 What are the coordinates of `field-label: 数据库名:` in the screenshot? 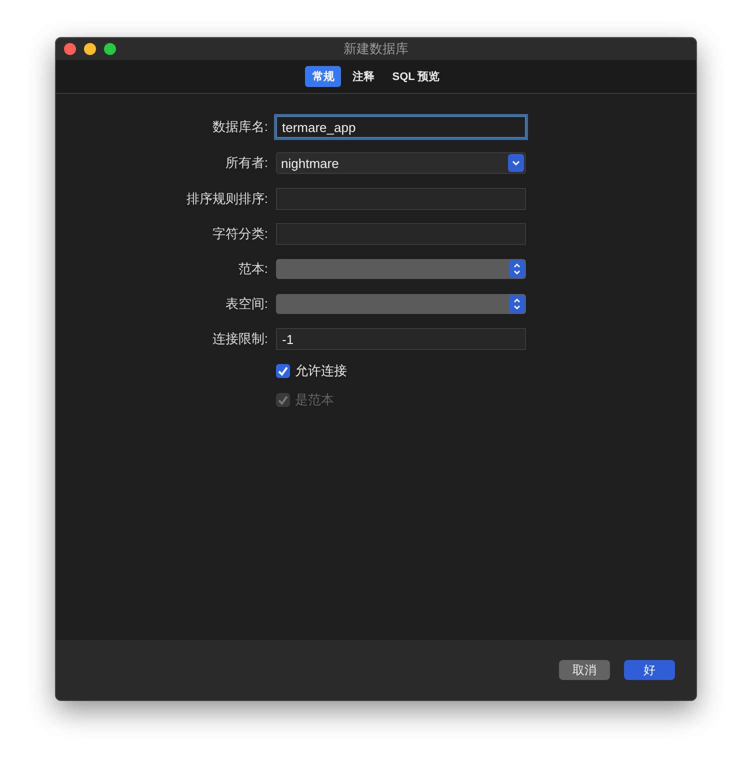 It's located at (239, 127).